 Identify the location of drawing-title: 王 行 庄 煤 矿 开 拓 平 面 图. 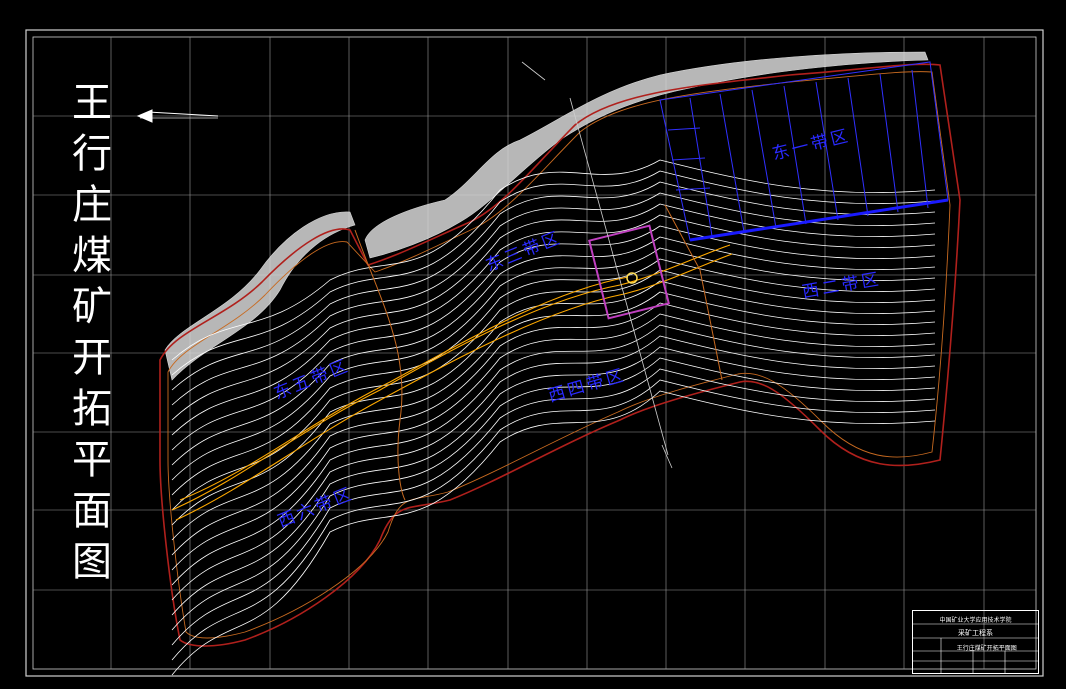
(92, 333).